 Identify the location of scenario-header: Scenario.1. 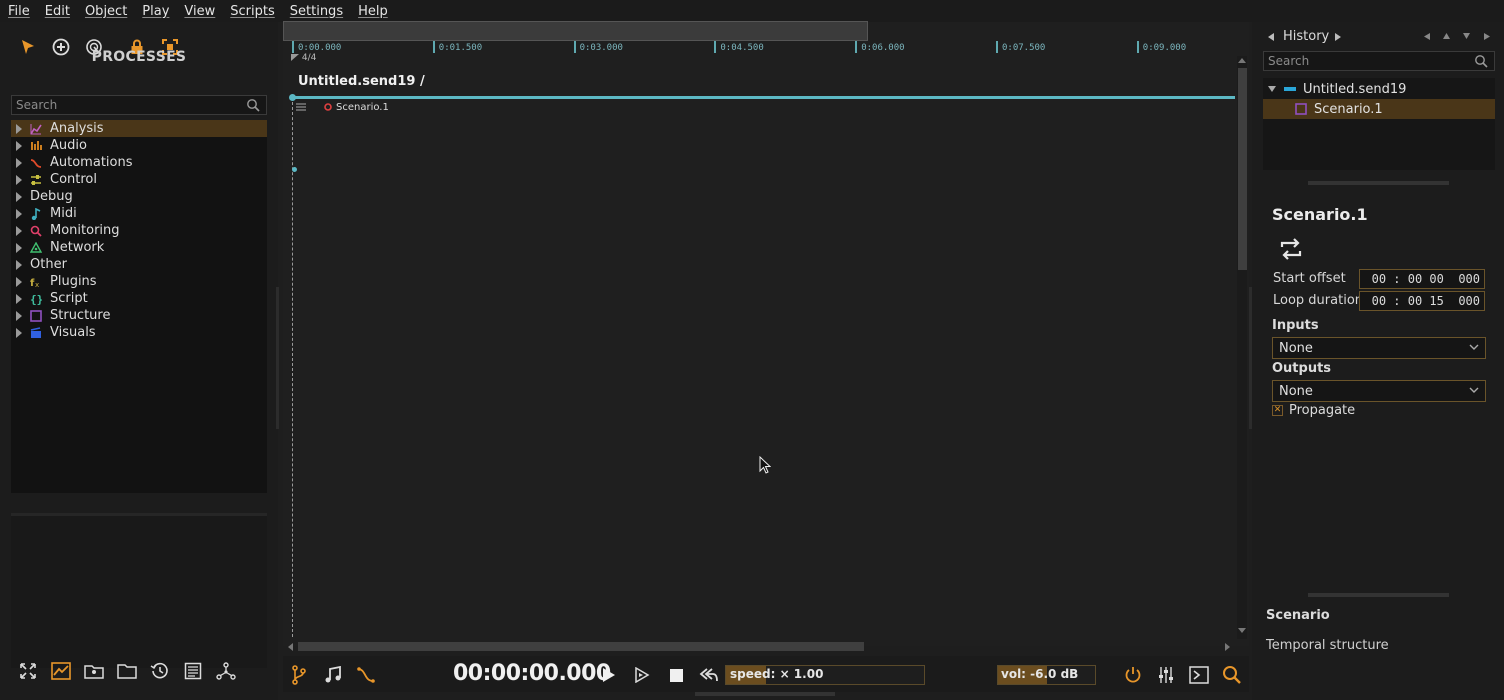
(342, 107).